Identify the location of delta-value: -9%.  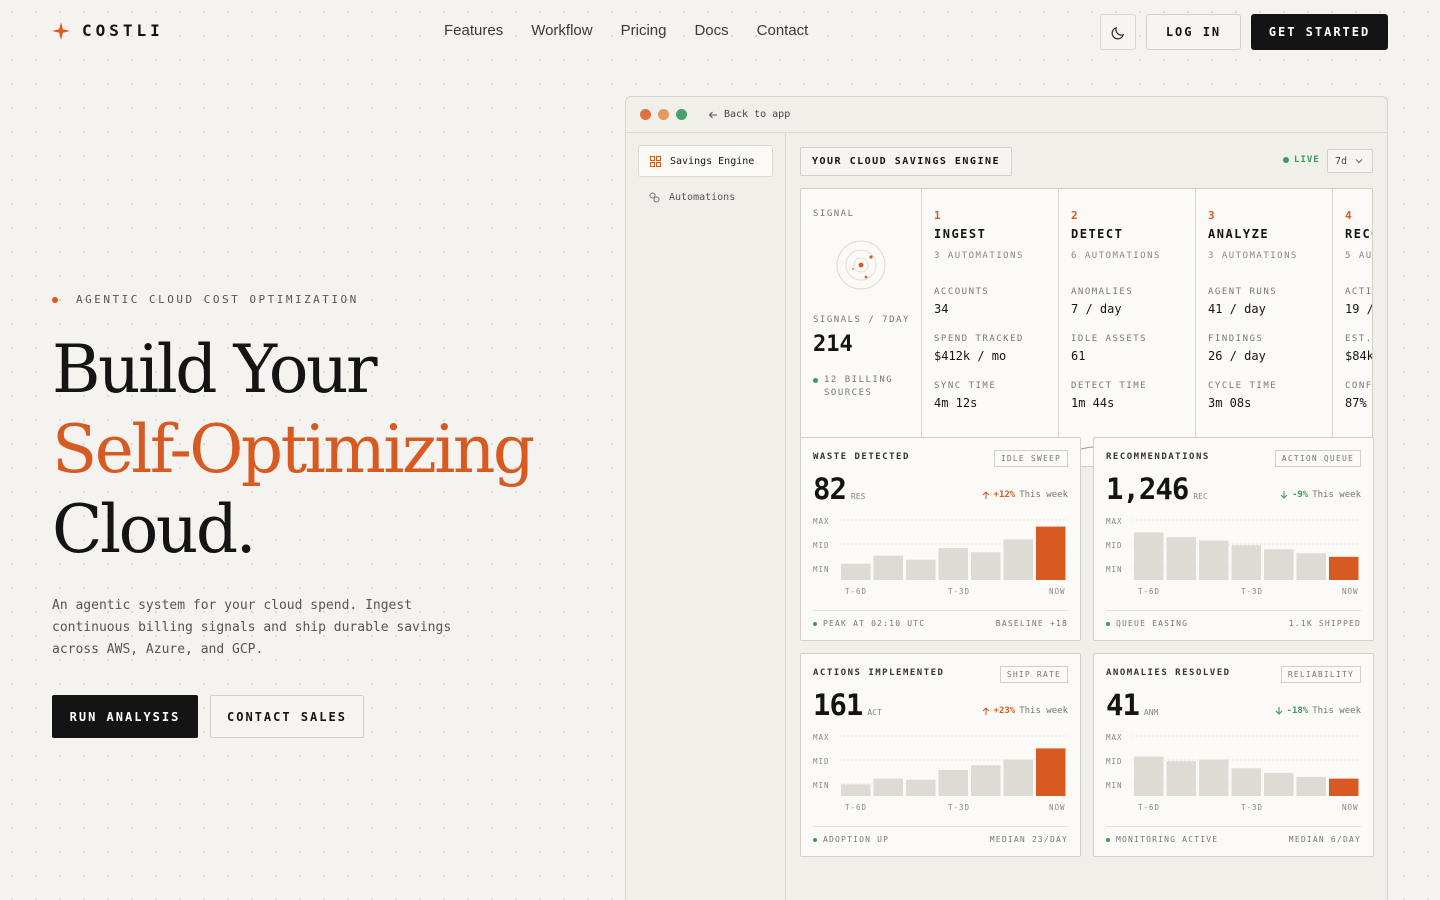
(1300, 495).